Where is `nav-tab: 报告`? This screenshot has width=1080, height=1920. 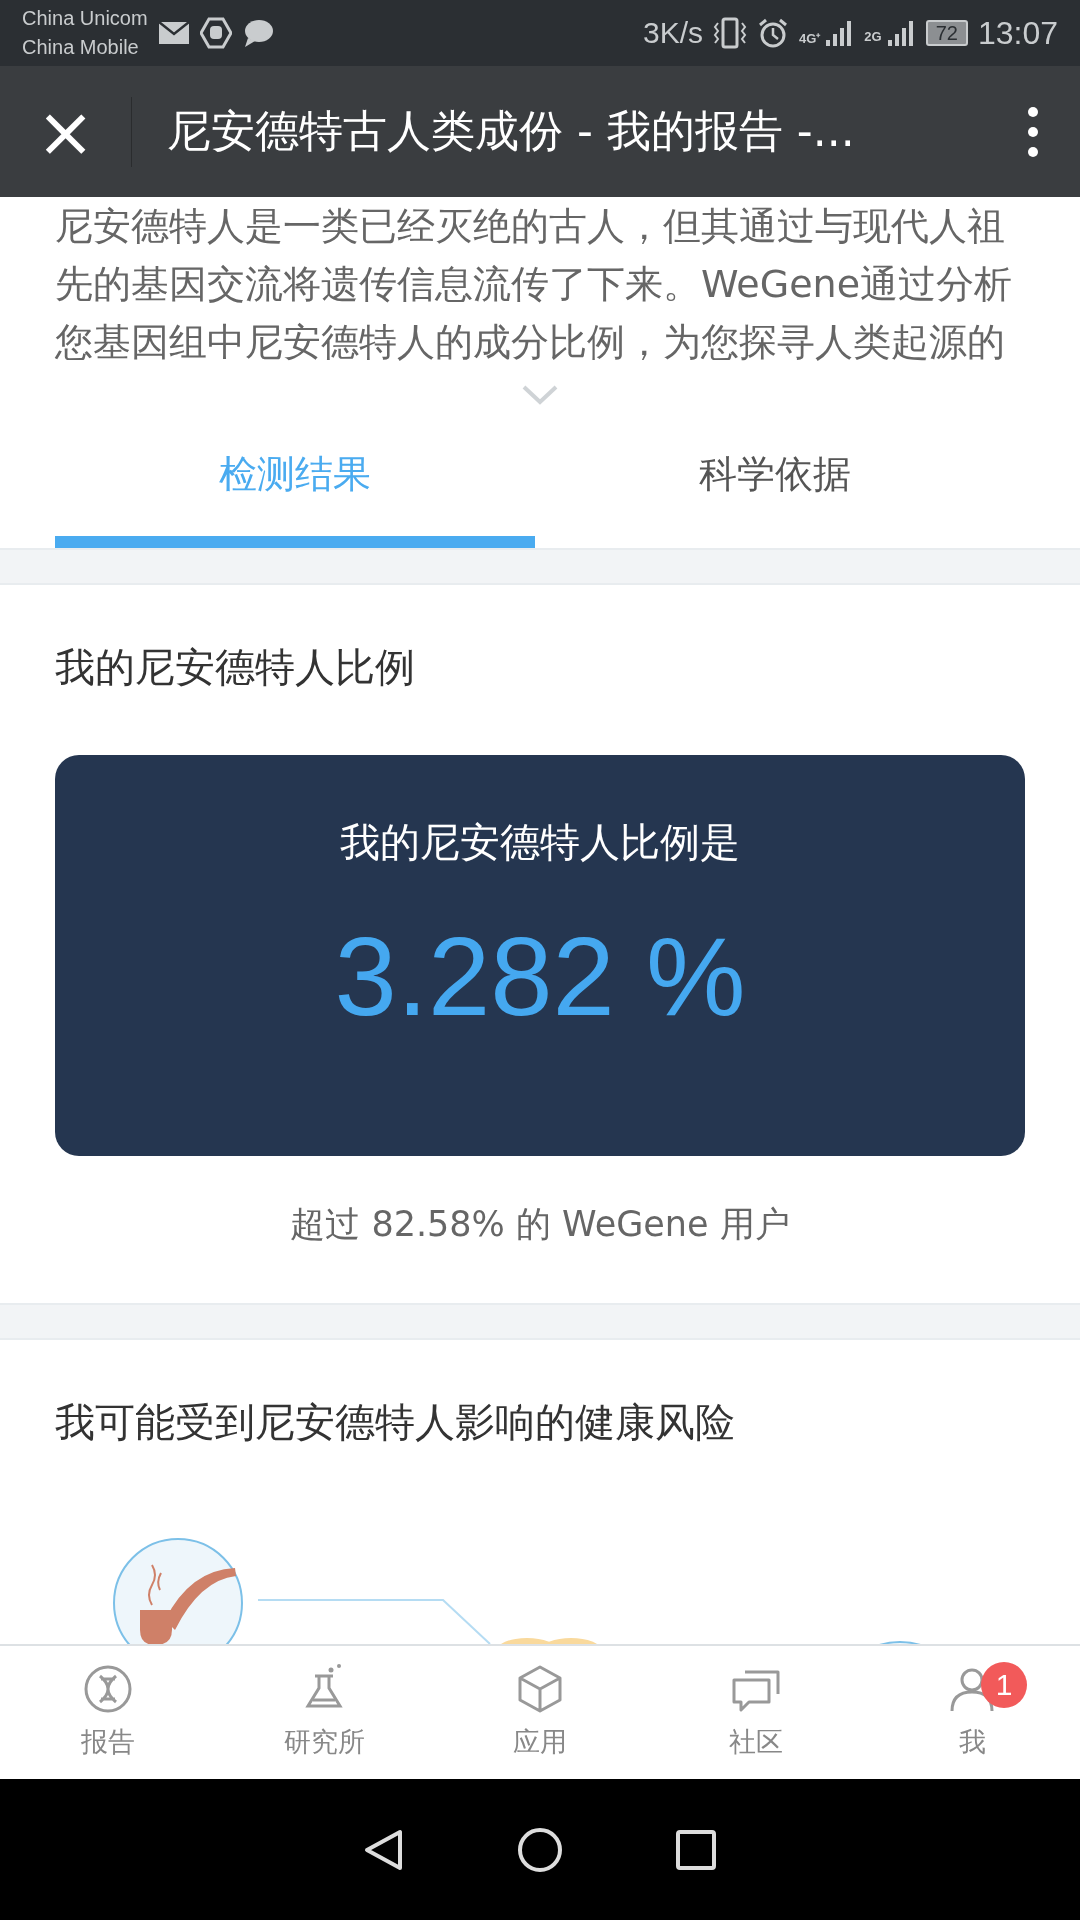
nav-tab: 报告 is located at coordinates (108, 1712).